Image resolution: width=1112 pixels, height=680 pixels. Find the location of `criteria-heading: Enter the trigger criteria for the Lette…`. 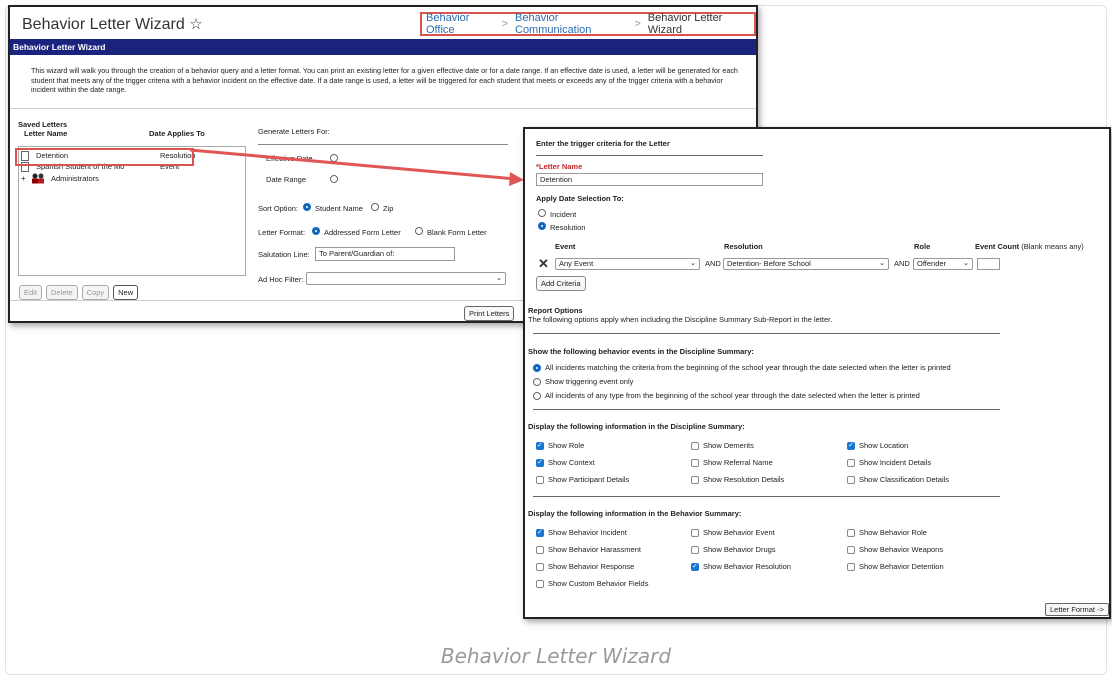

criteria-heading: Enter the trigger criteria for the Lette… is located at coordinates (603, 143).